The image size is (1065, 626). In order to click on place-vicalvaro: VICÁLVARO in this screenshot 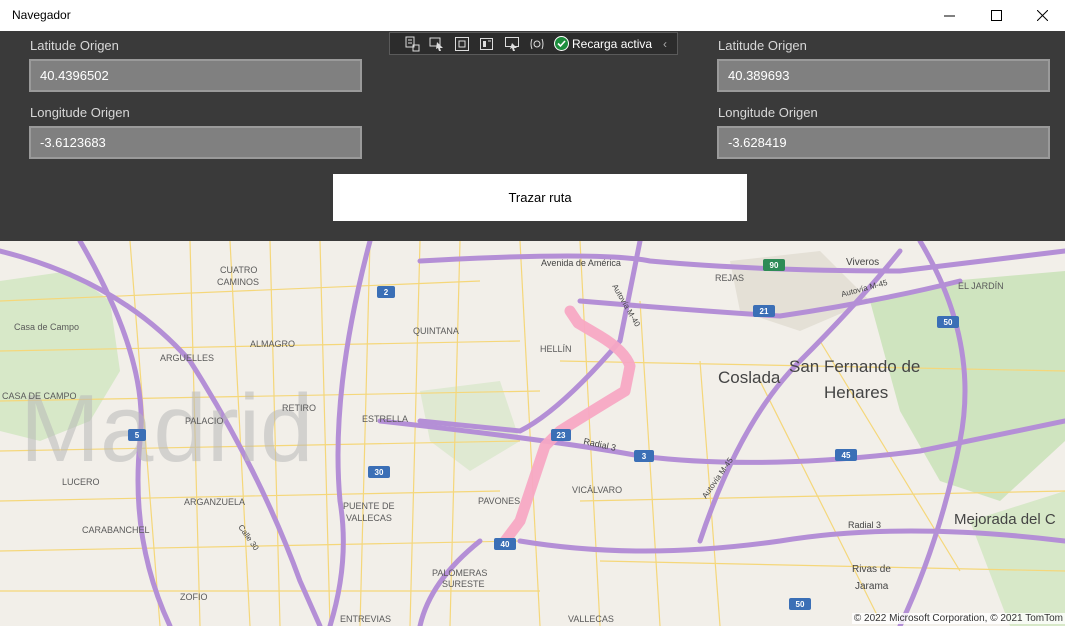, I will do `click(597, 490)`.